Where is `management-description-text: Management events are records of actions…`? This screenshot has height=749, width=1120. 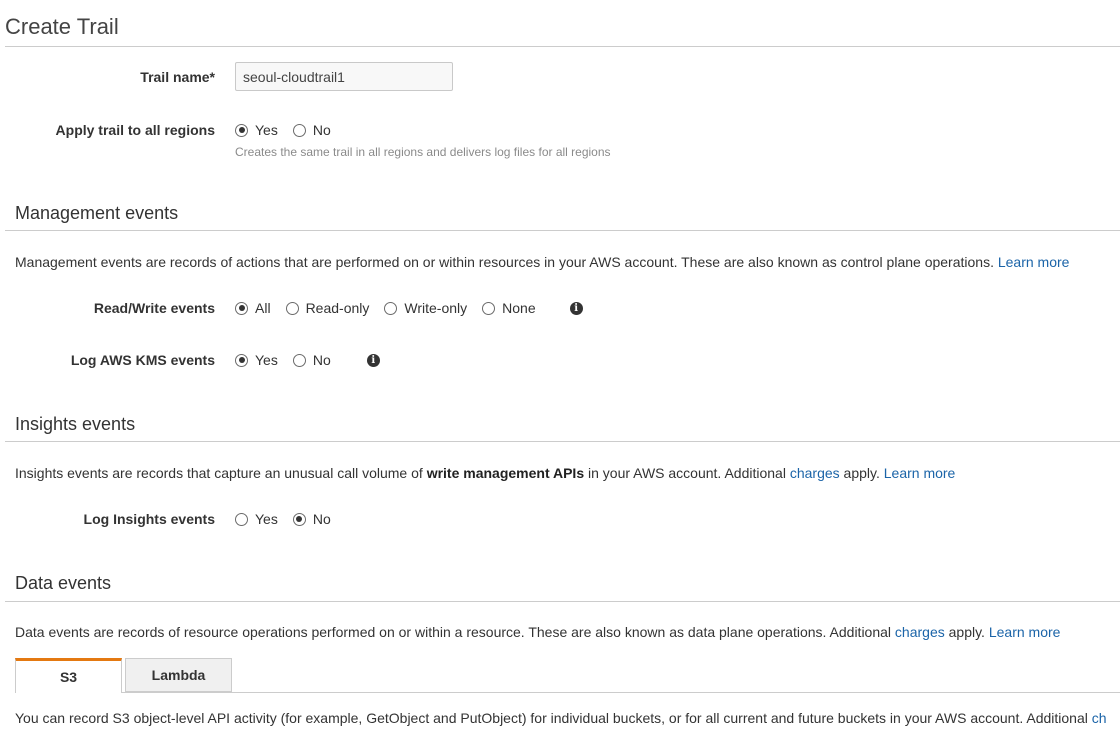 management-description-text: Management events are records of actions… is located at coordinates (504, 262).